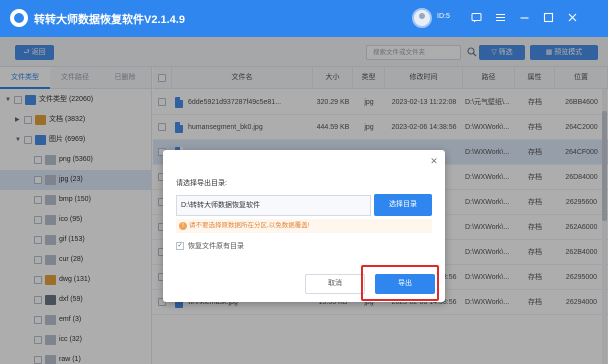 The width and height of the screenshot is (608, 364). Describe the element at coordinates (249, 225) in the screenshot. I see `warning-text: 请不要选择原数据所在分区,以免数据覆盖!` at that location.